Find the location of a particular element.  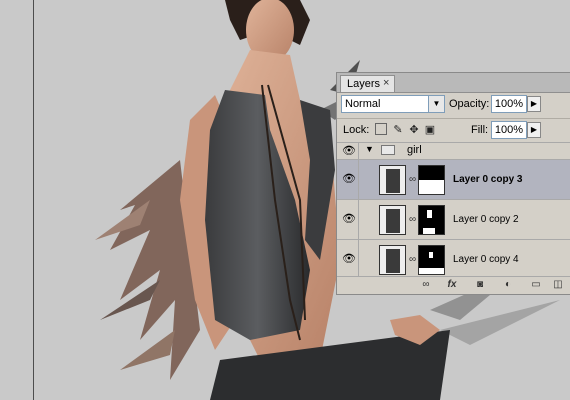

opacity-label: Opacity: is located at coordinates (469, 104).